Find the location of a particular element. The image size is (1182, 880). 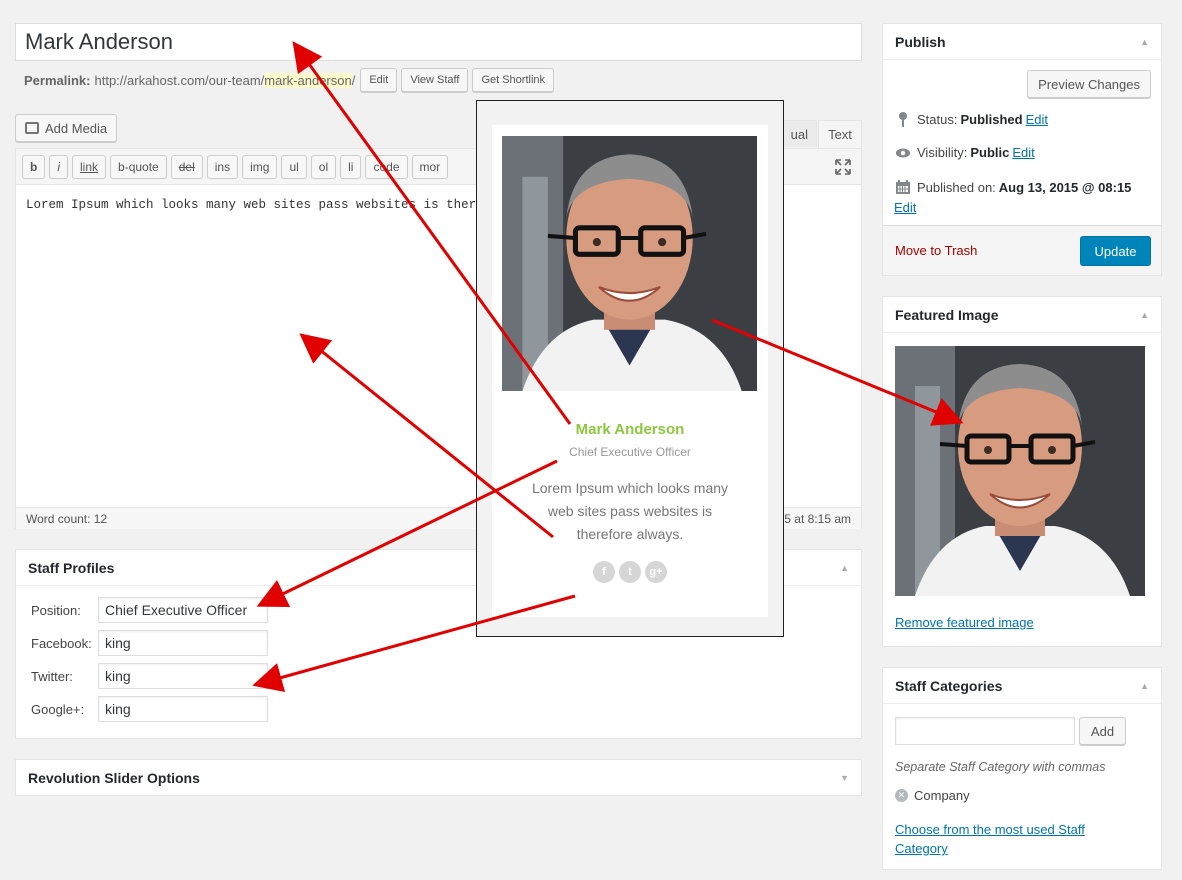

category-hint: Separate Staff Category with commas is located at coordinates (1000, 767).